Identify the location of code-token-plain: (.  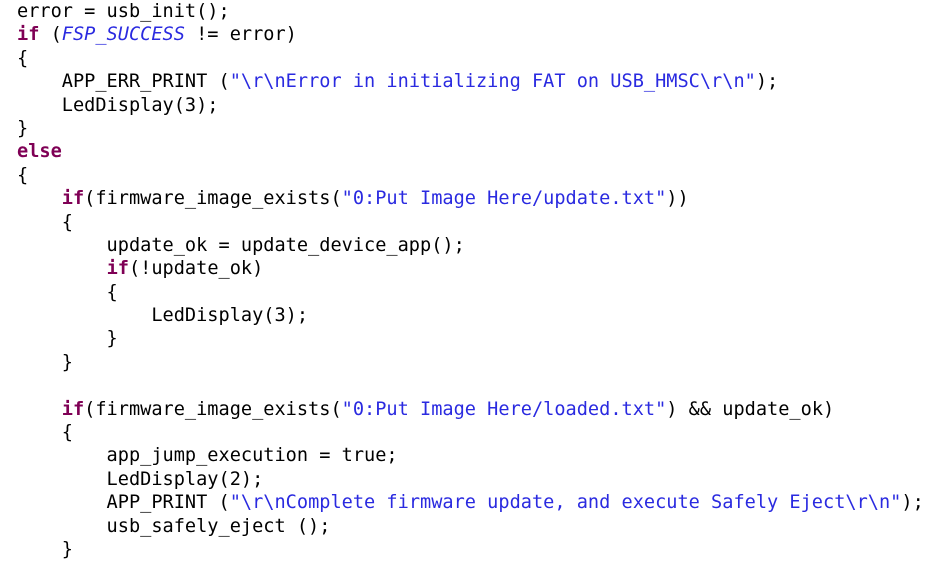
(50, 35).